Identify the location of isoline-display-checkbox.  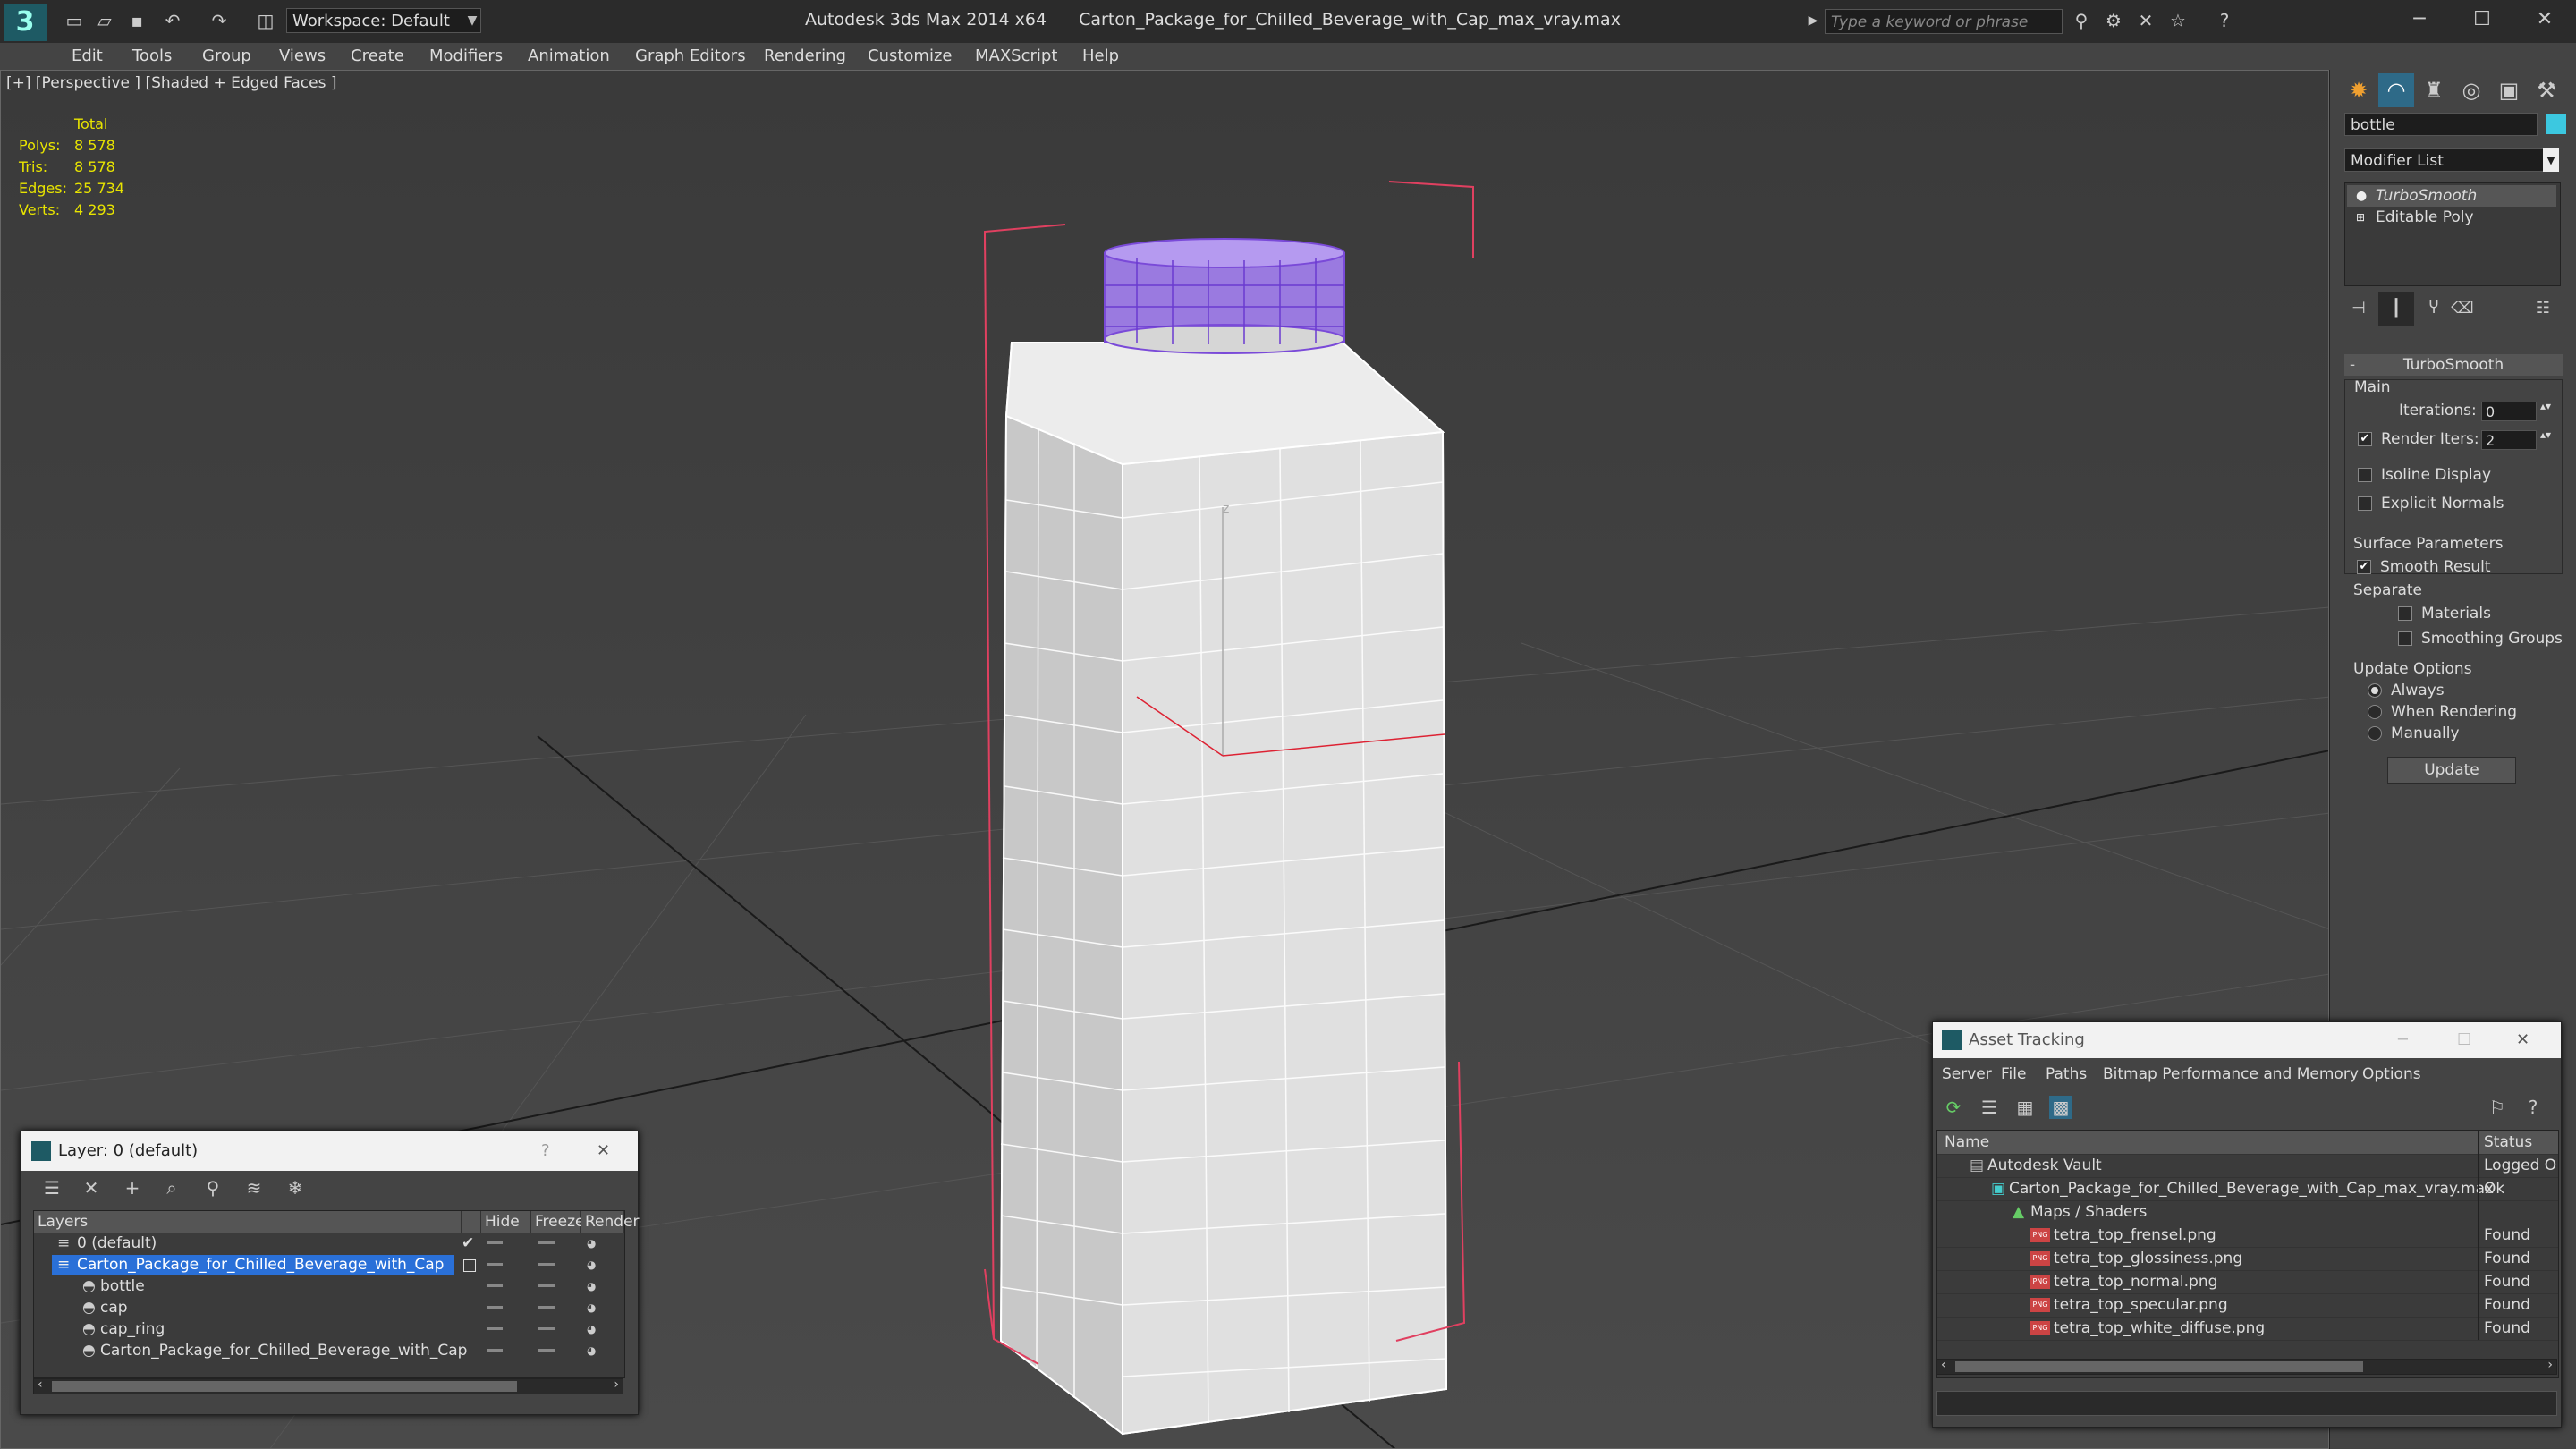
(2365, 475).